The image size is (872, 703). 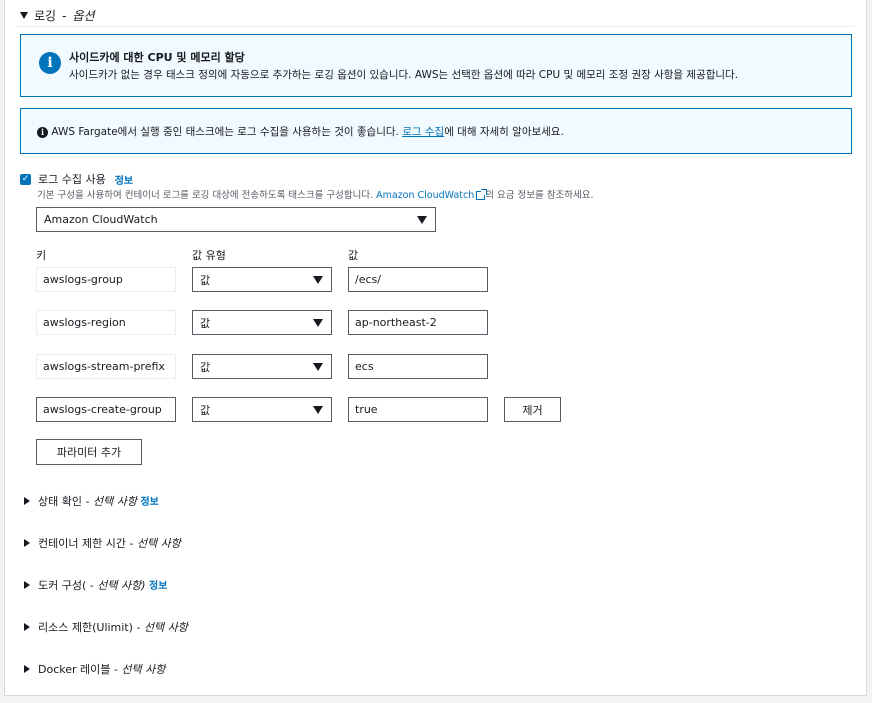 I want to click on divider, so click(x=435, y=26).